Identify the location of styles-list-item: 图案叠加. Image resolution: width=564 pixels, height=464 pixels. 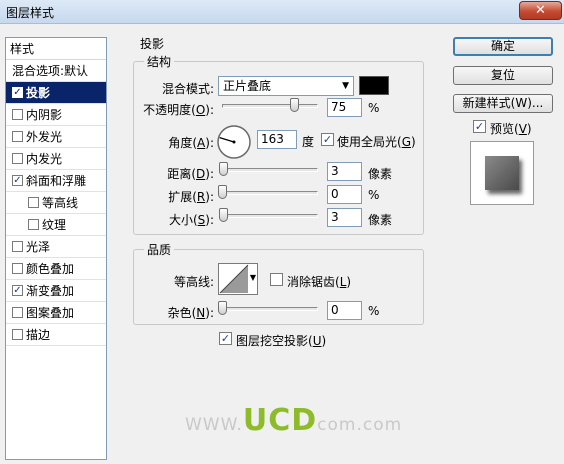
(56, 313).